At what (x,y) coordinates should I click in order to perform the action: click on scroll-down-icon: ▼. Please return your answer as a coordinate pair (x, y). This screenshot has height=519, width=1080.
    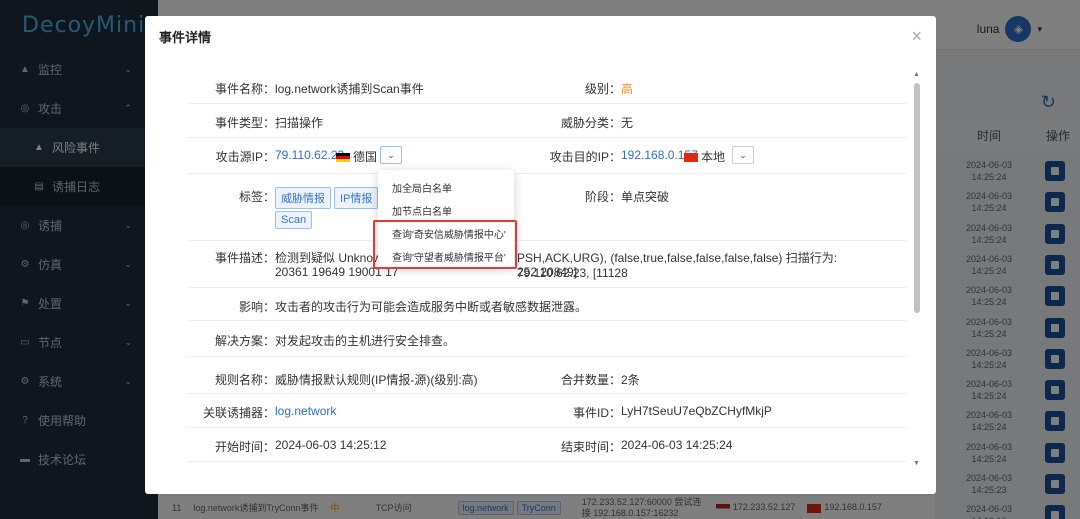
    Looking at the image, I should click on (916, 463).